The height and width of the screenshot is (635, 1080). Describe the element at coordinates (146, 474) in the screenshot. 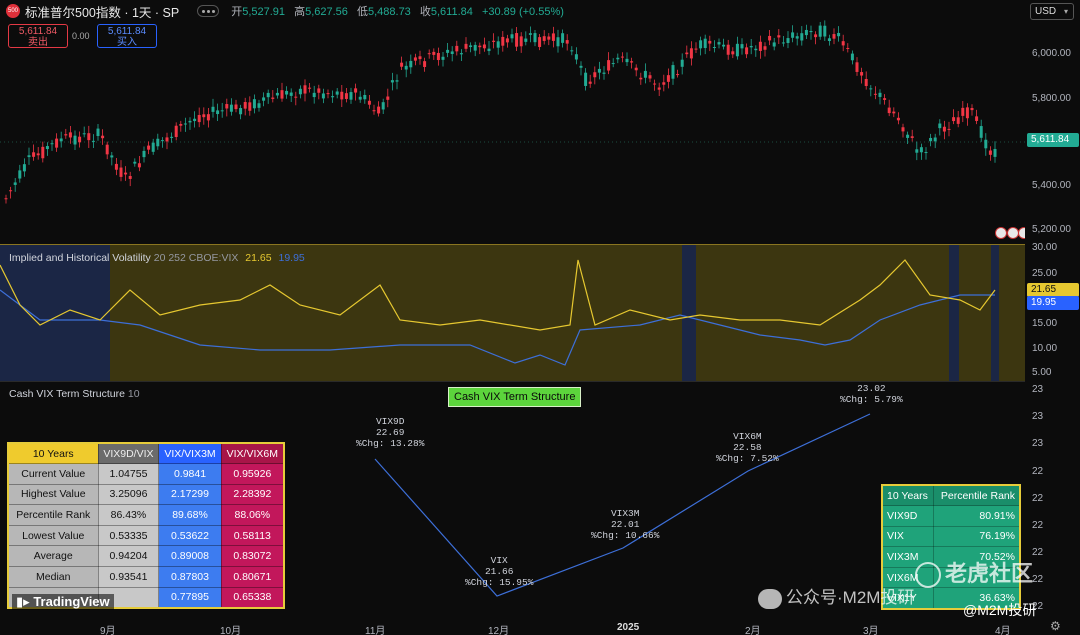

I see `table-row: Current Value 1.04755 0.9841 0.95926` at that location.